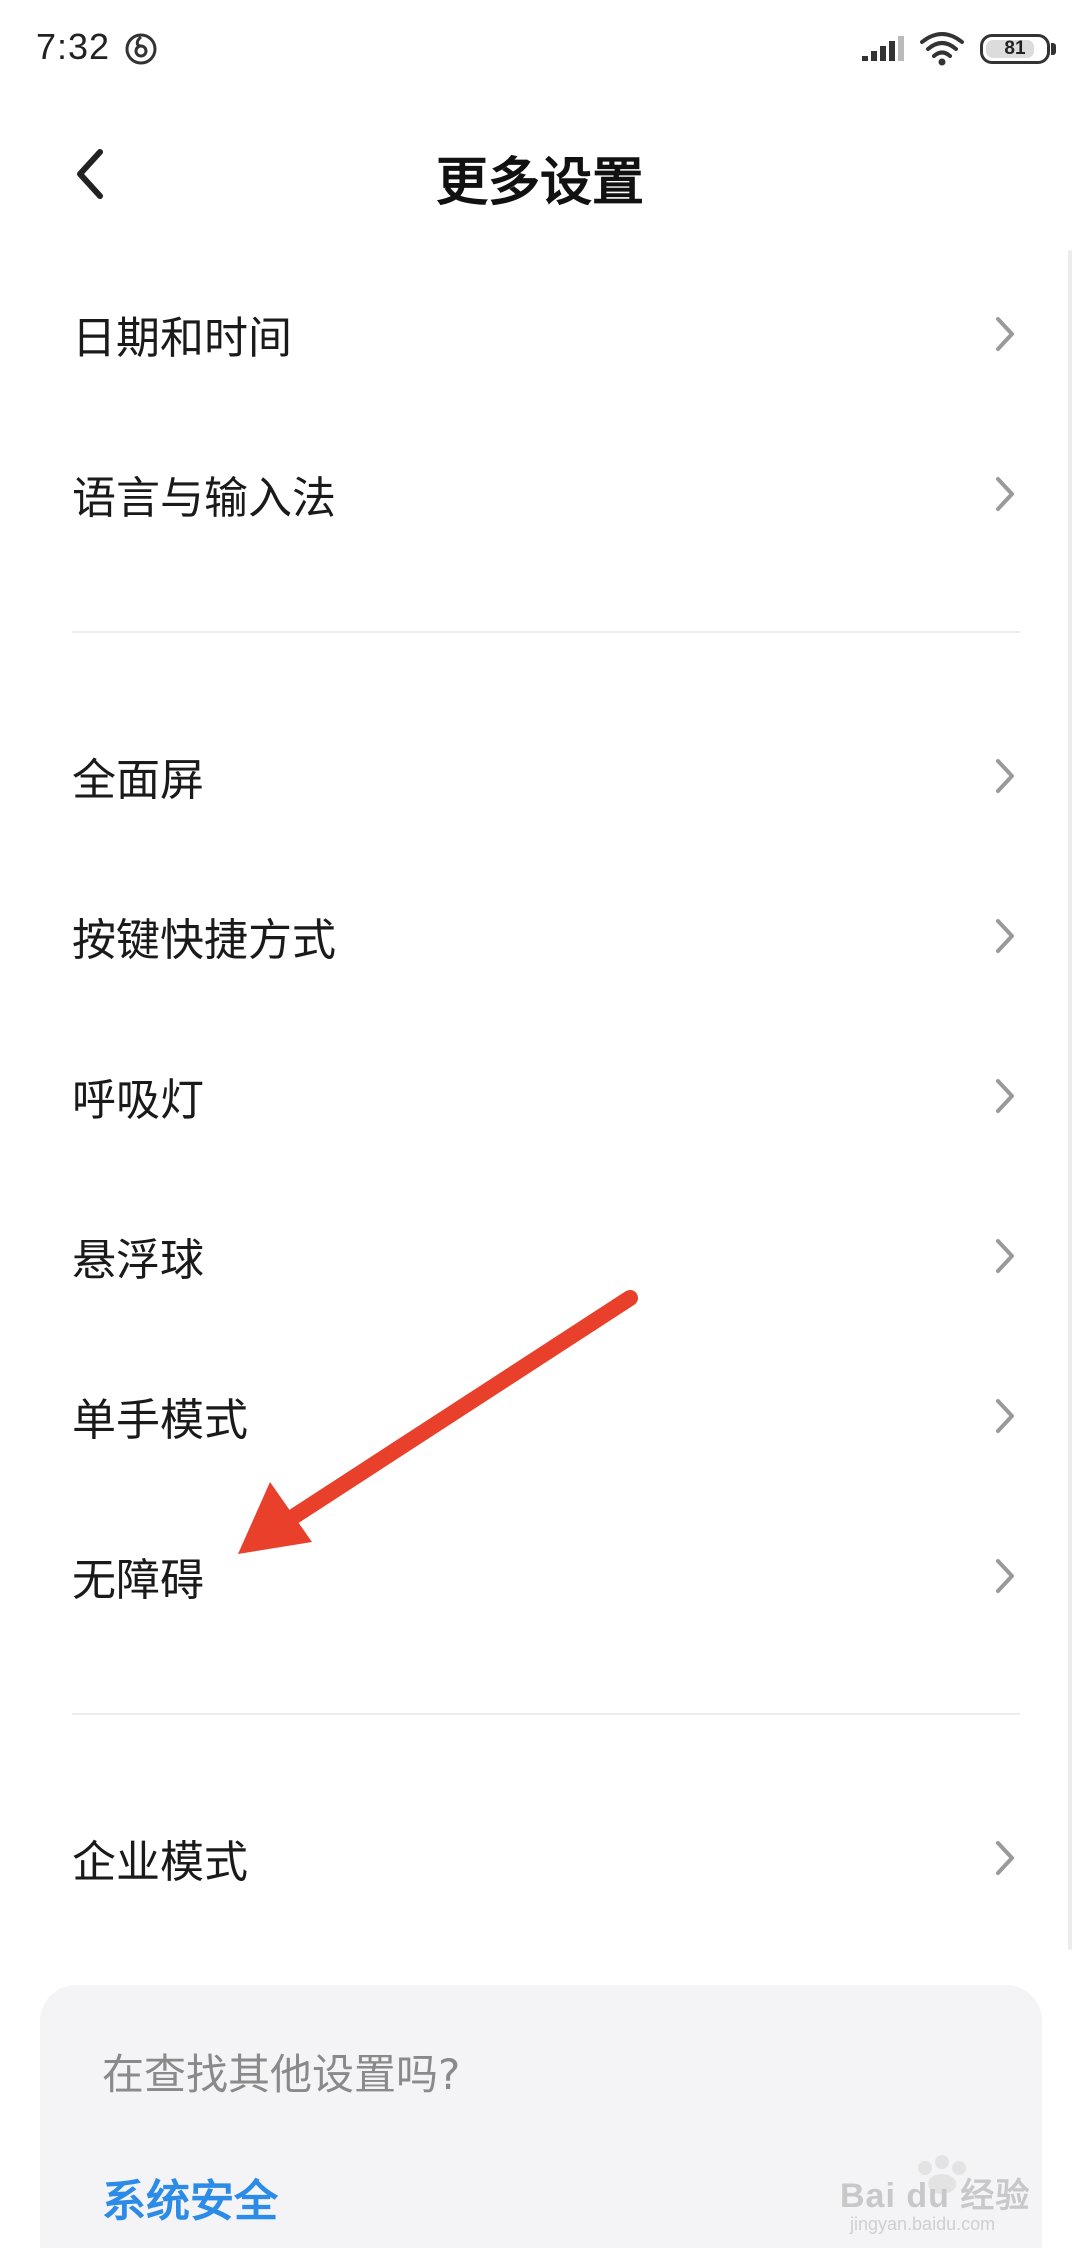  Describe the element at coordinates (540, 50) in the screenshot. I see `status-bar: 7:32 81` at that location.